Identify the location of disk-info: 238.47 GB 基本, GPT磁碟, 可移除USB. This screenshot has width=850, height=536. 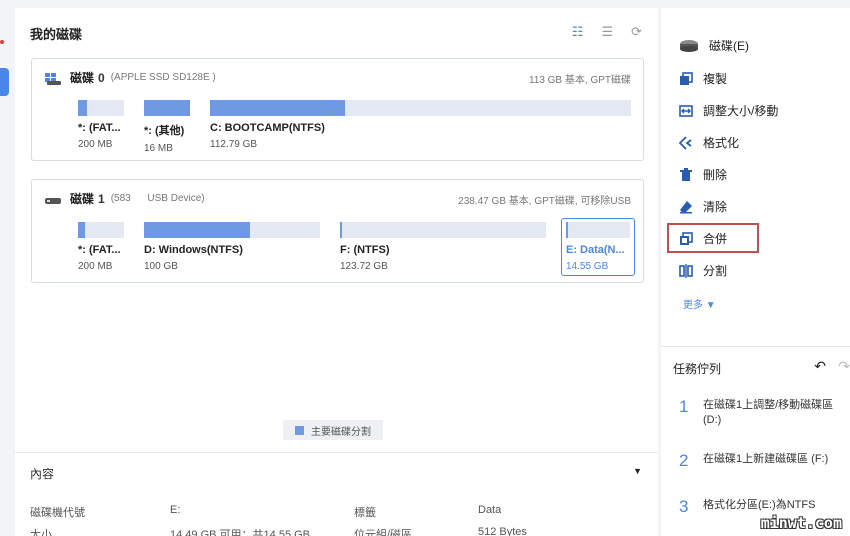
(544, 201).